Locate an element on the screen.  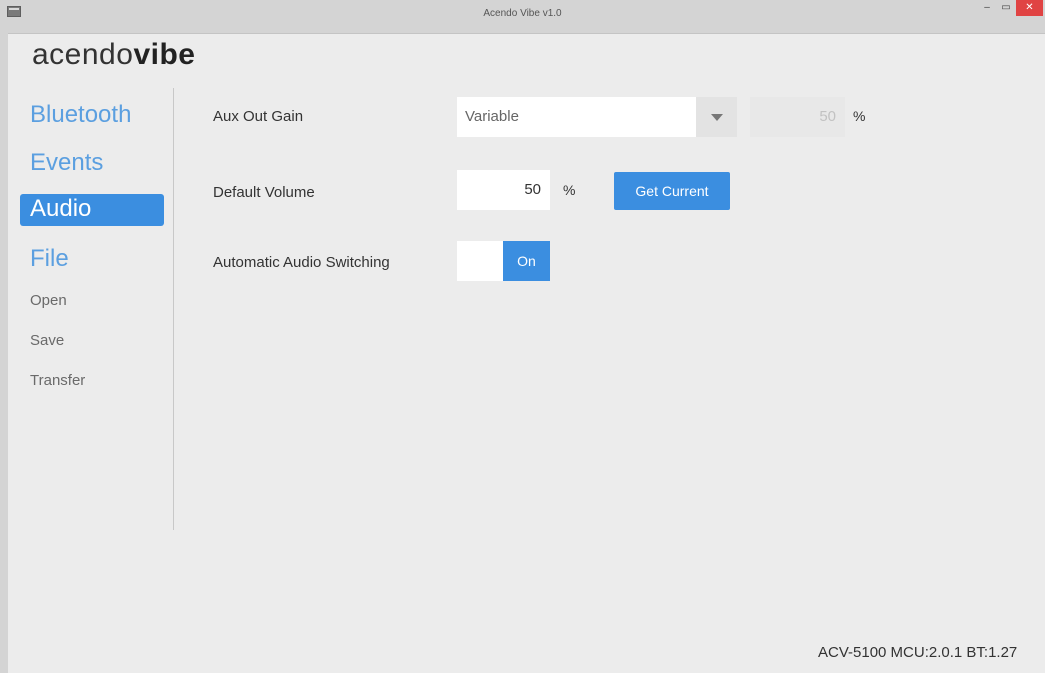
close-button: ✕ is located at coordinates (1029, 8).